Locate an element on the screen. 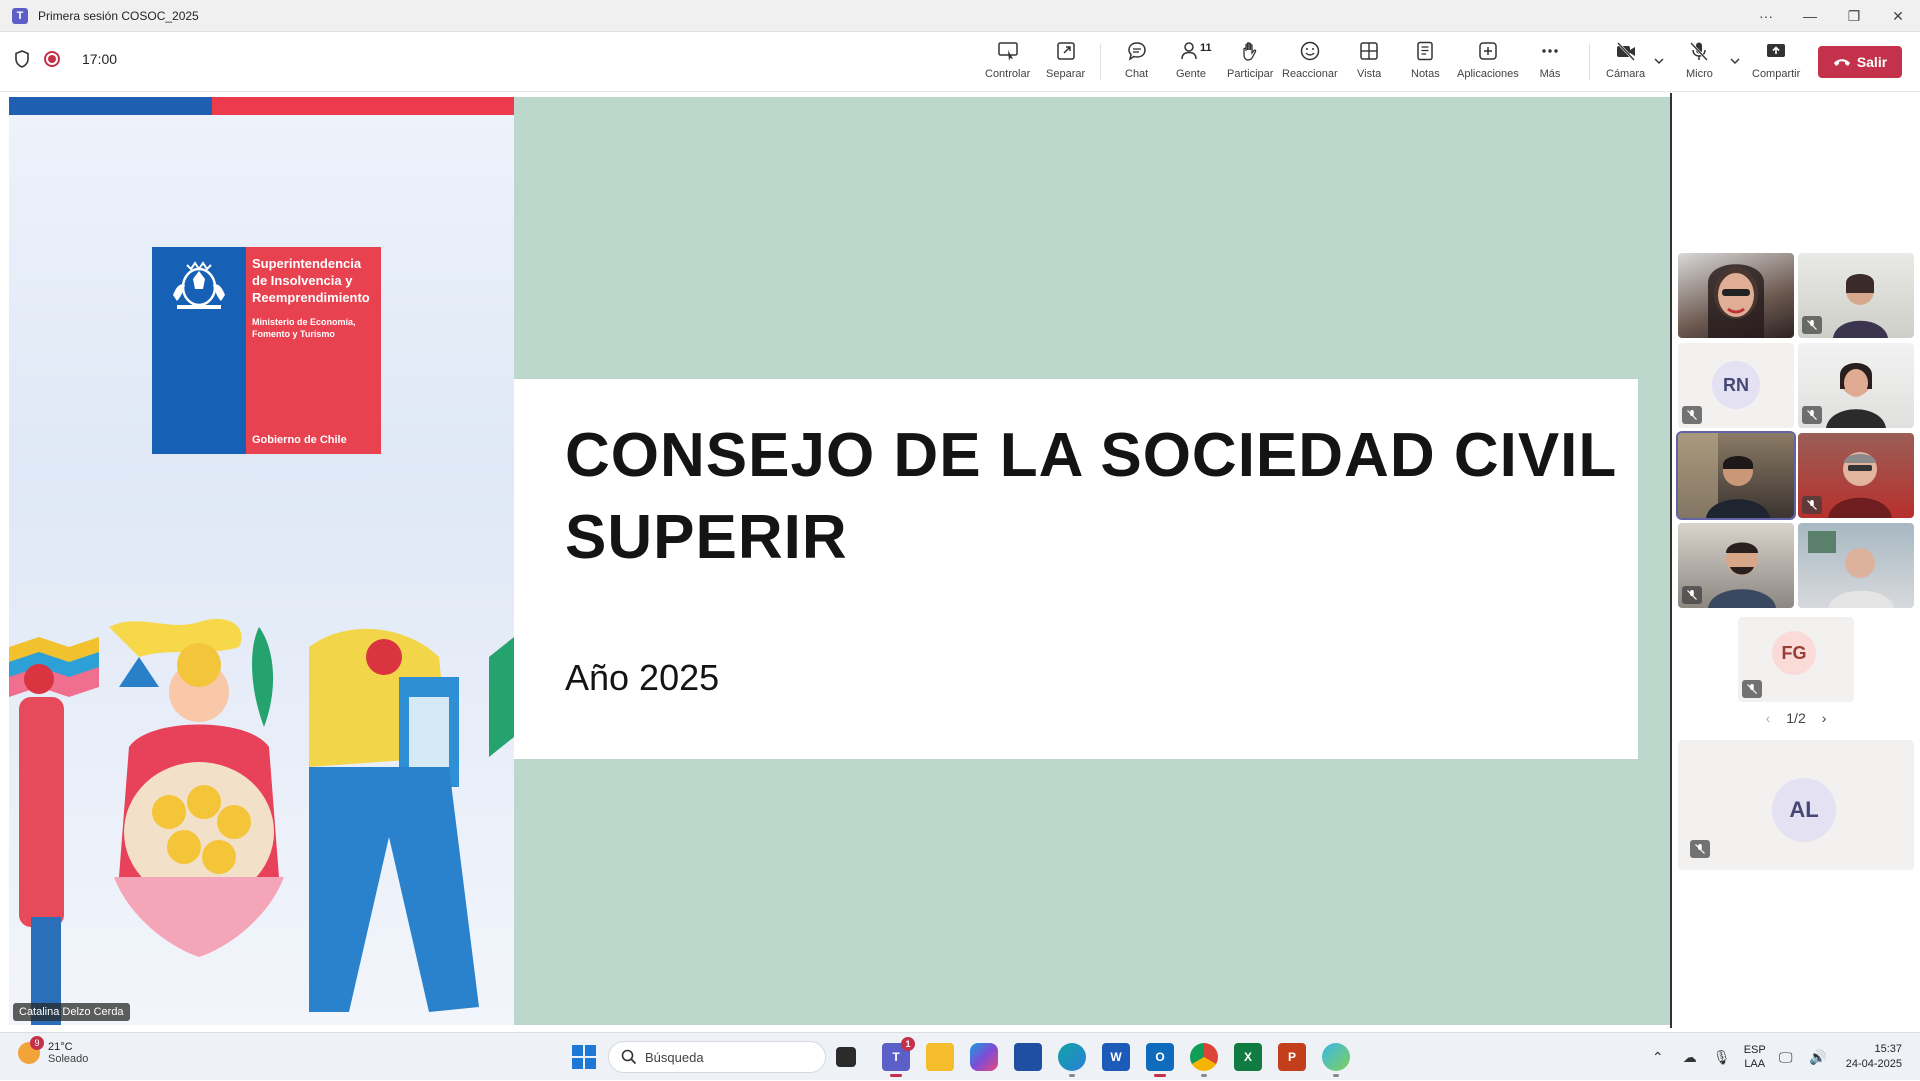 Image resolution: width=1920 pixels, height=1081 pixels. chevron-left-icon: ‹ is located at coordinates (1768, 718).